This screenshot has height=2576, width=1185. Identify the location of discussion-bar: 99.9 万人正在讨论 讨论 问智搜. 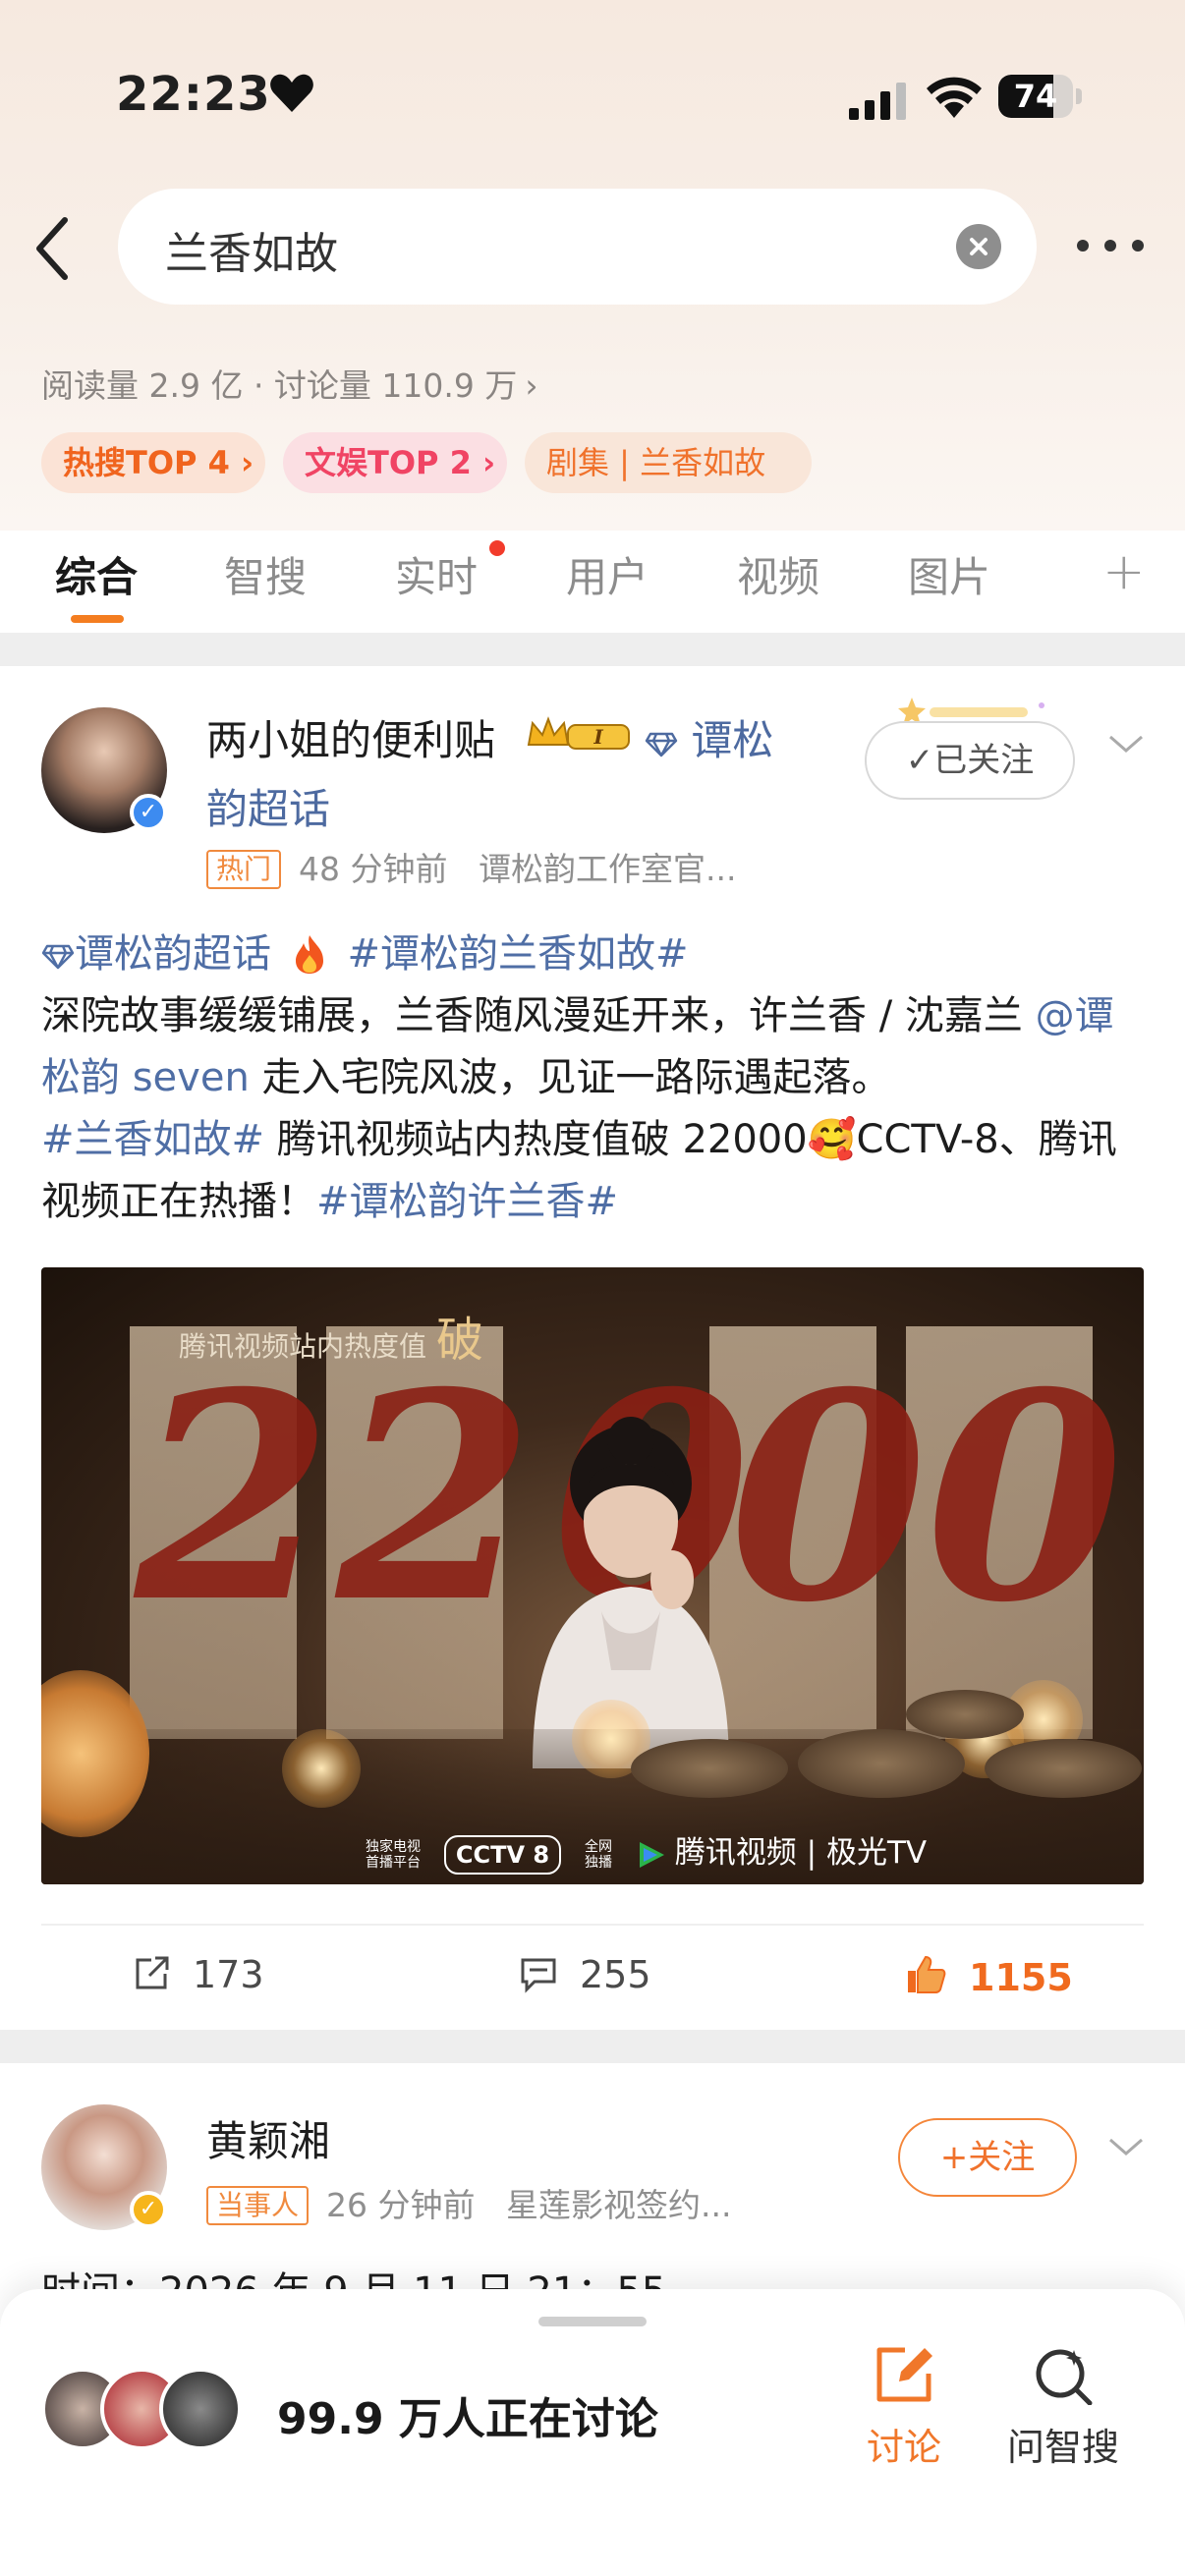
(592, 2432).